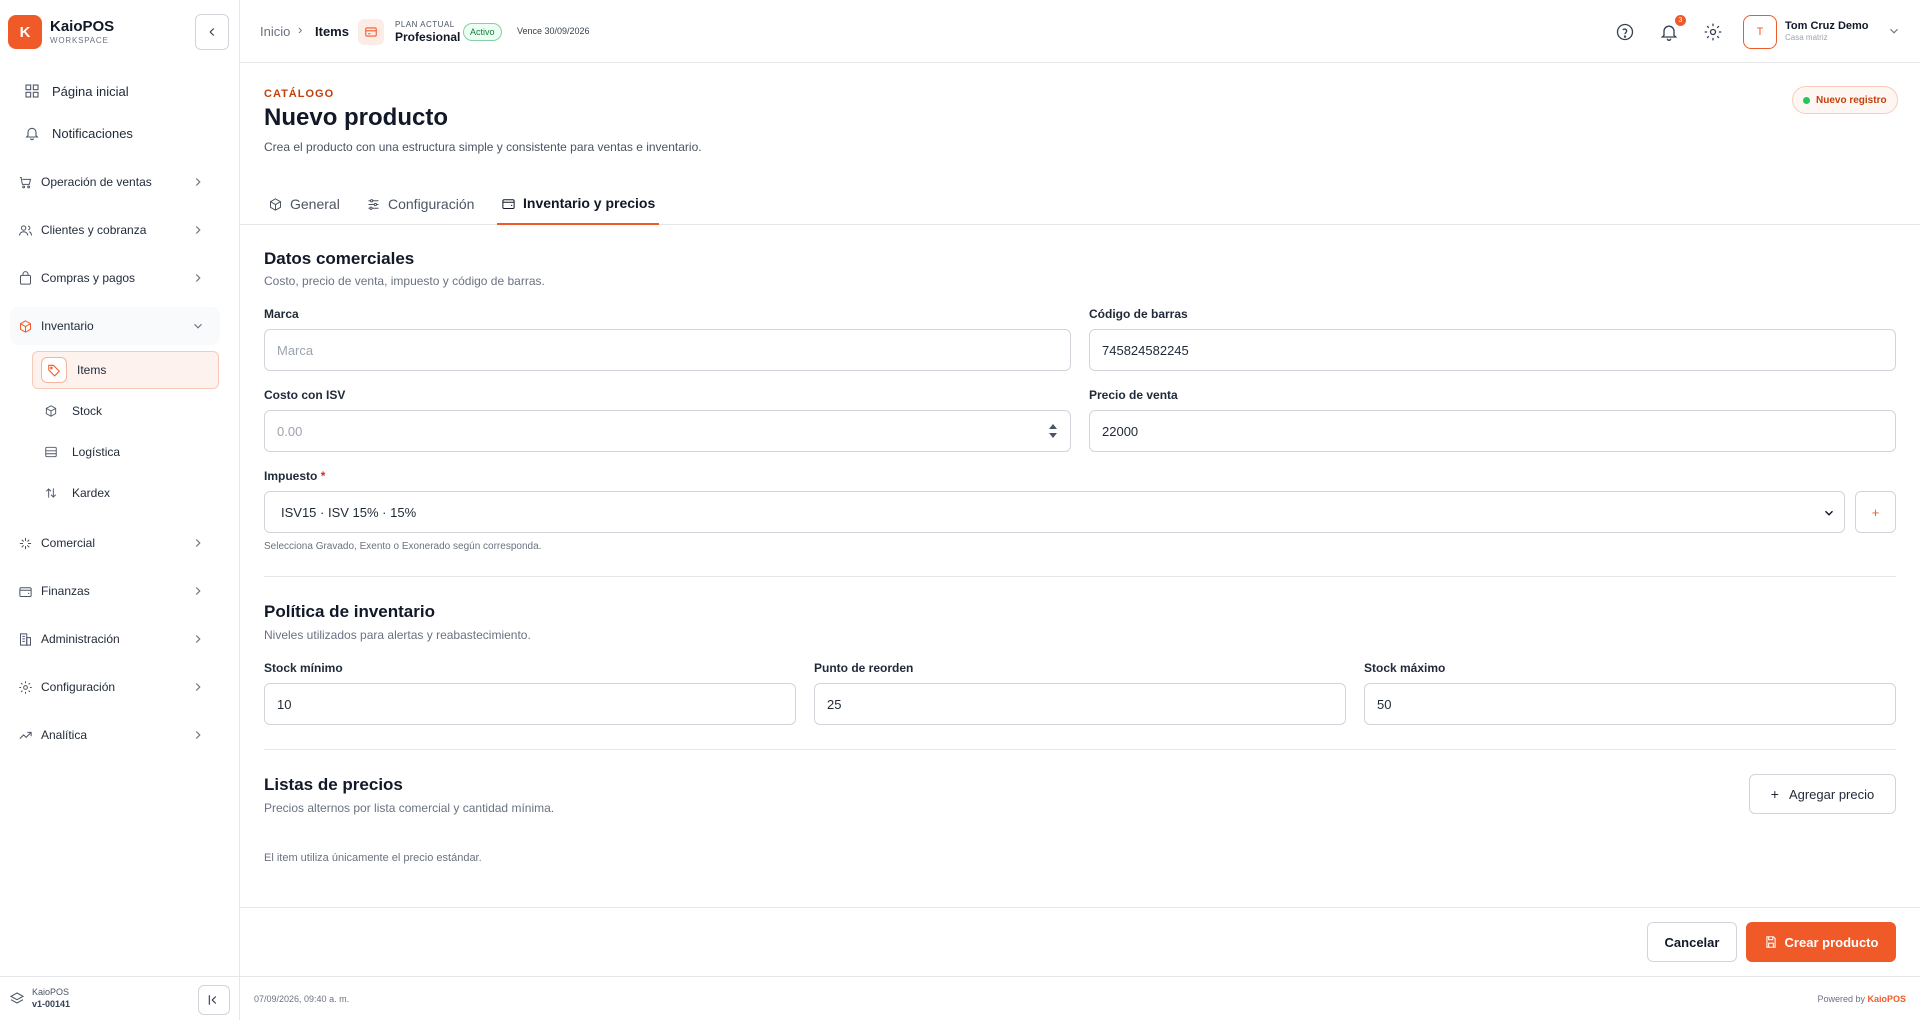 This screenshot has width=1920, height=1020. Describe the element at coordinates (1630, 704) in the screenshot. I see `max-stock-input` at that location.